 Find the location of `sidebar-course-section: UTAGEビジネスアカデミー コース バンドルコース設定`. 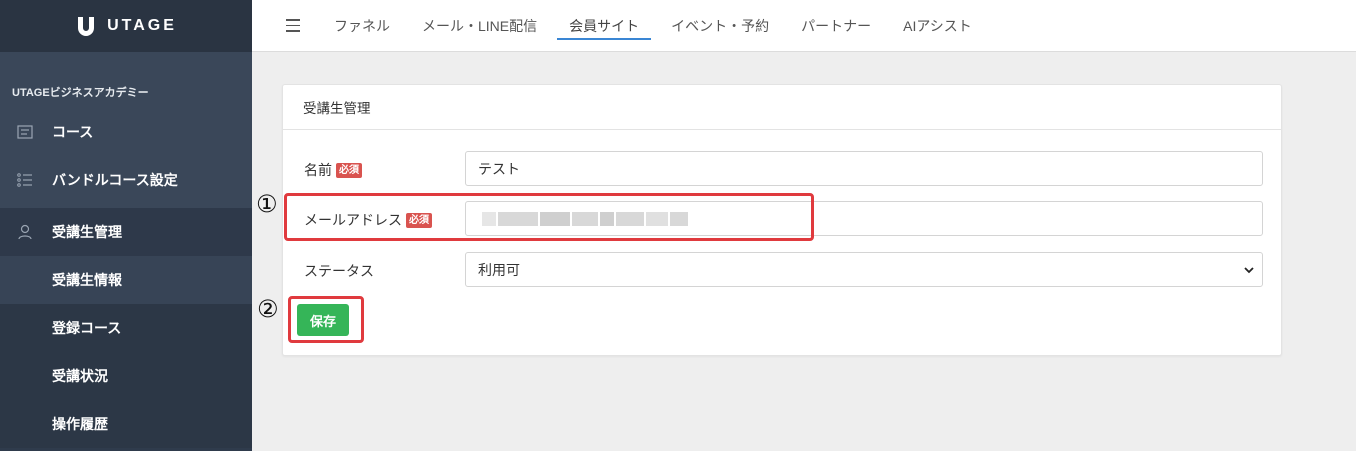

sidebar-course-section: UTAGEビジネスアカデミー コース バンドルコース設定 is located at coordinates (126, 130).